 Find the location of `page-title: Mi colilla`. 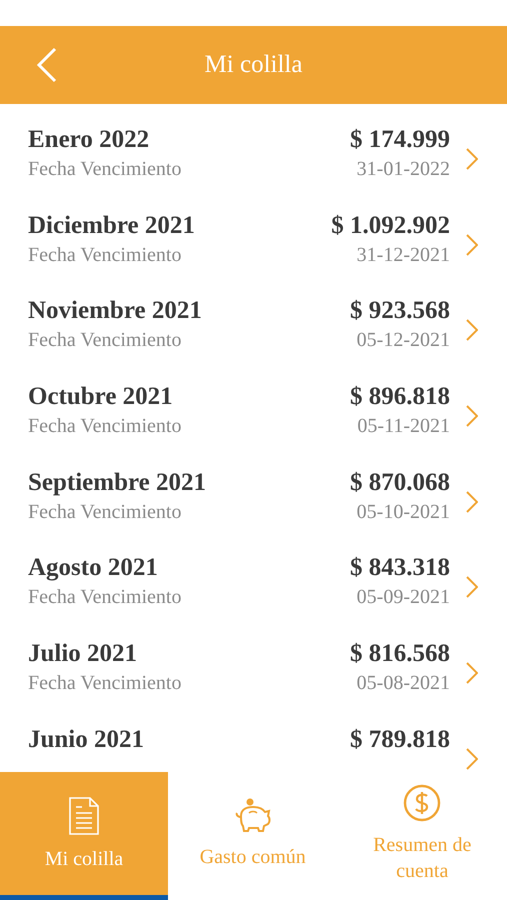

page-title: Mi colilla is located at coordinates (253, 65).